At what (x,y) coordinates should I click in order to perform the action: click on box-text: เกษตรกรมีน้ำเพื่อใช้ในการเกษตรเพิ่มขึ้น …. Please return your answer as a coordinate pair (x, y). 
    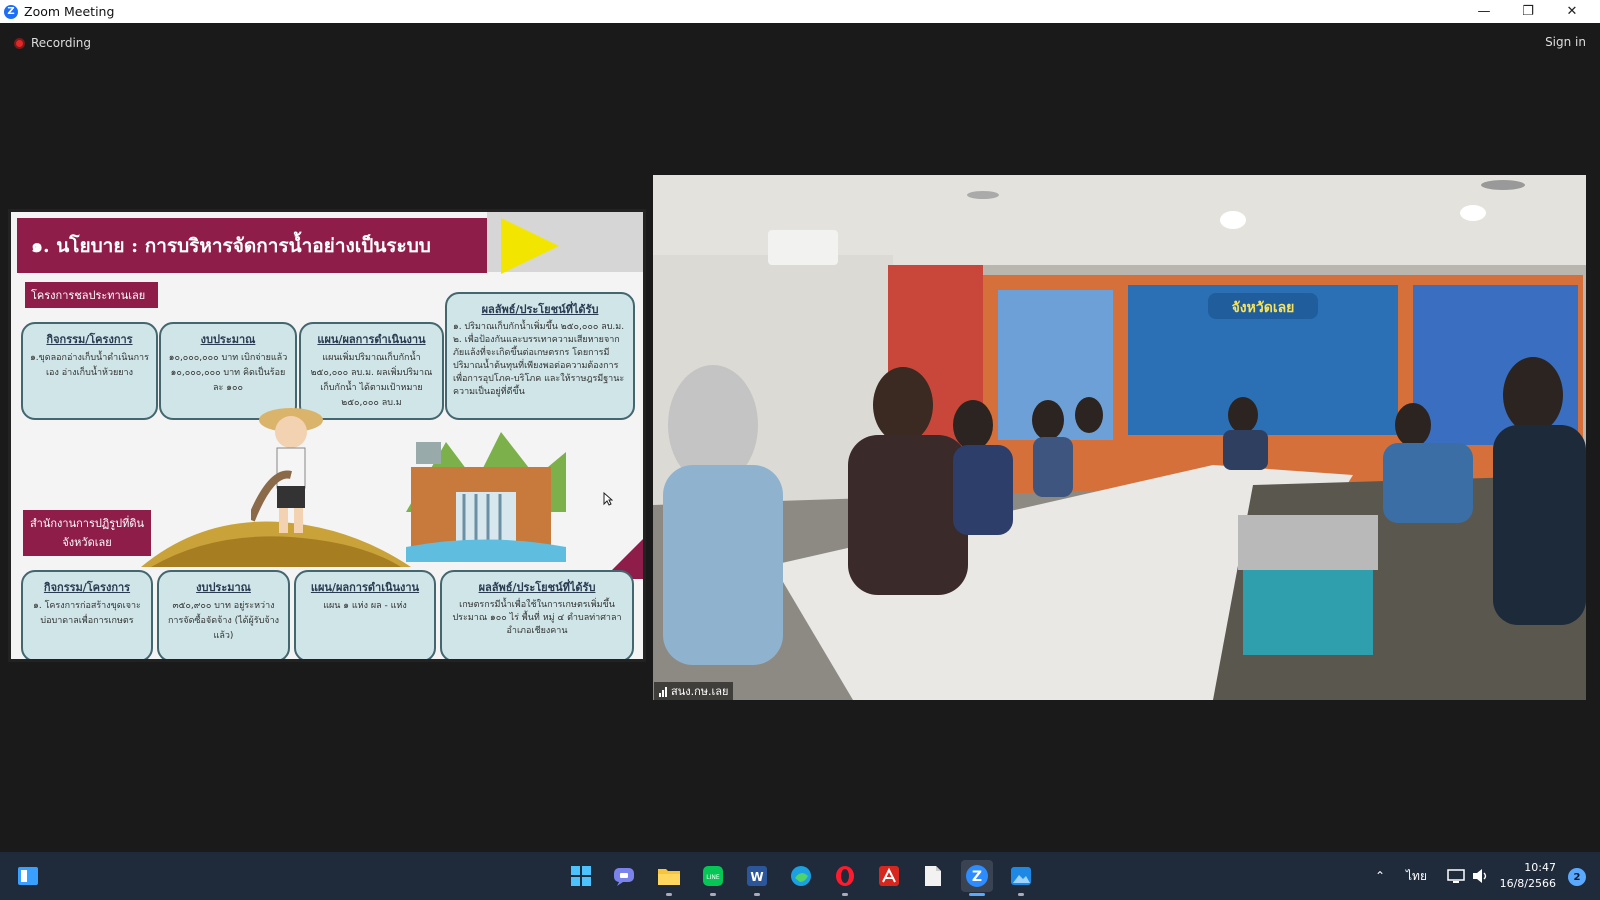
    Looking at the image, I should click on (537, 618).